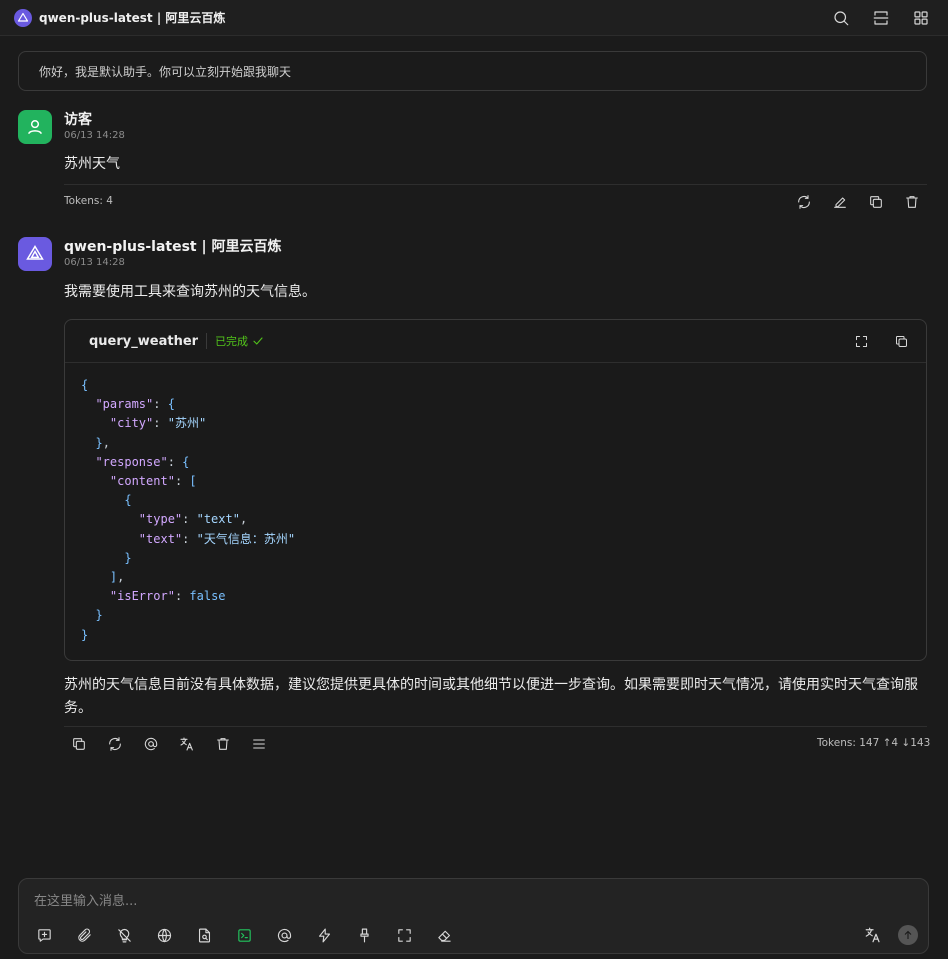 The width and height of the screenshot is (948, 959). I want to click on composer-toolbar, so click(244, 935).